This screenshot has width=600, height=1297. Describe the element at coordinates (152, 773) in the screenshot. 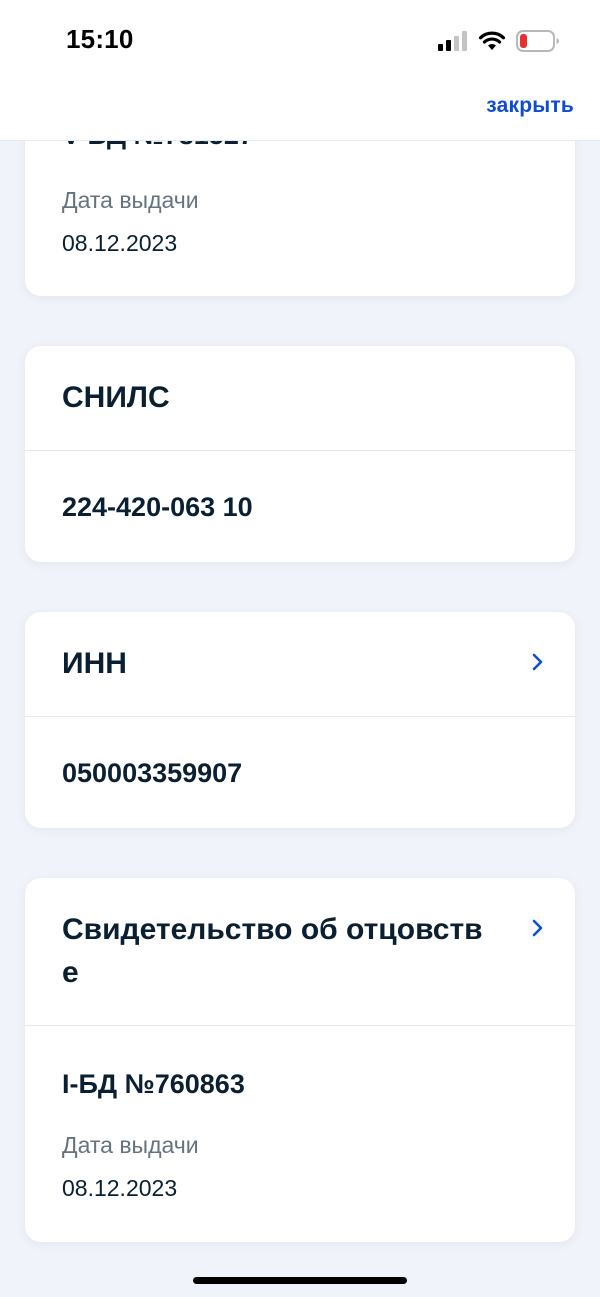

I see `inn-value: 050003359907` at that location.